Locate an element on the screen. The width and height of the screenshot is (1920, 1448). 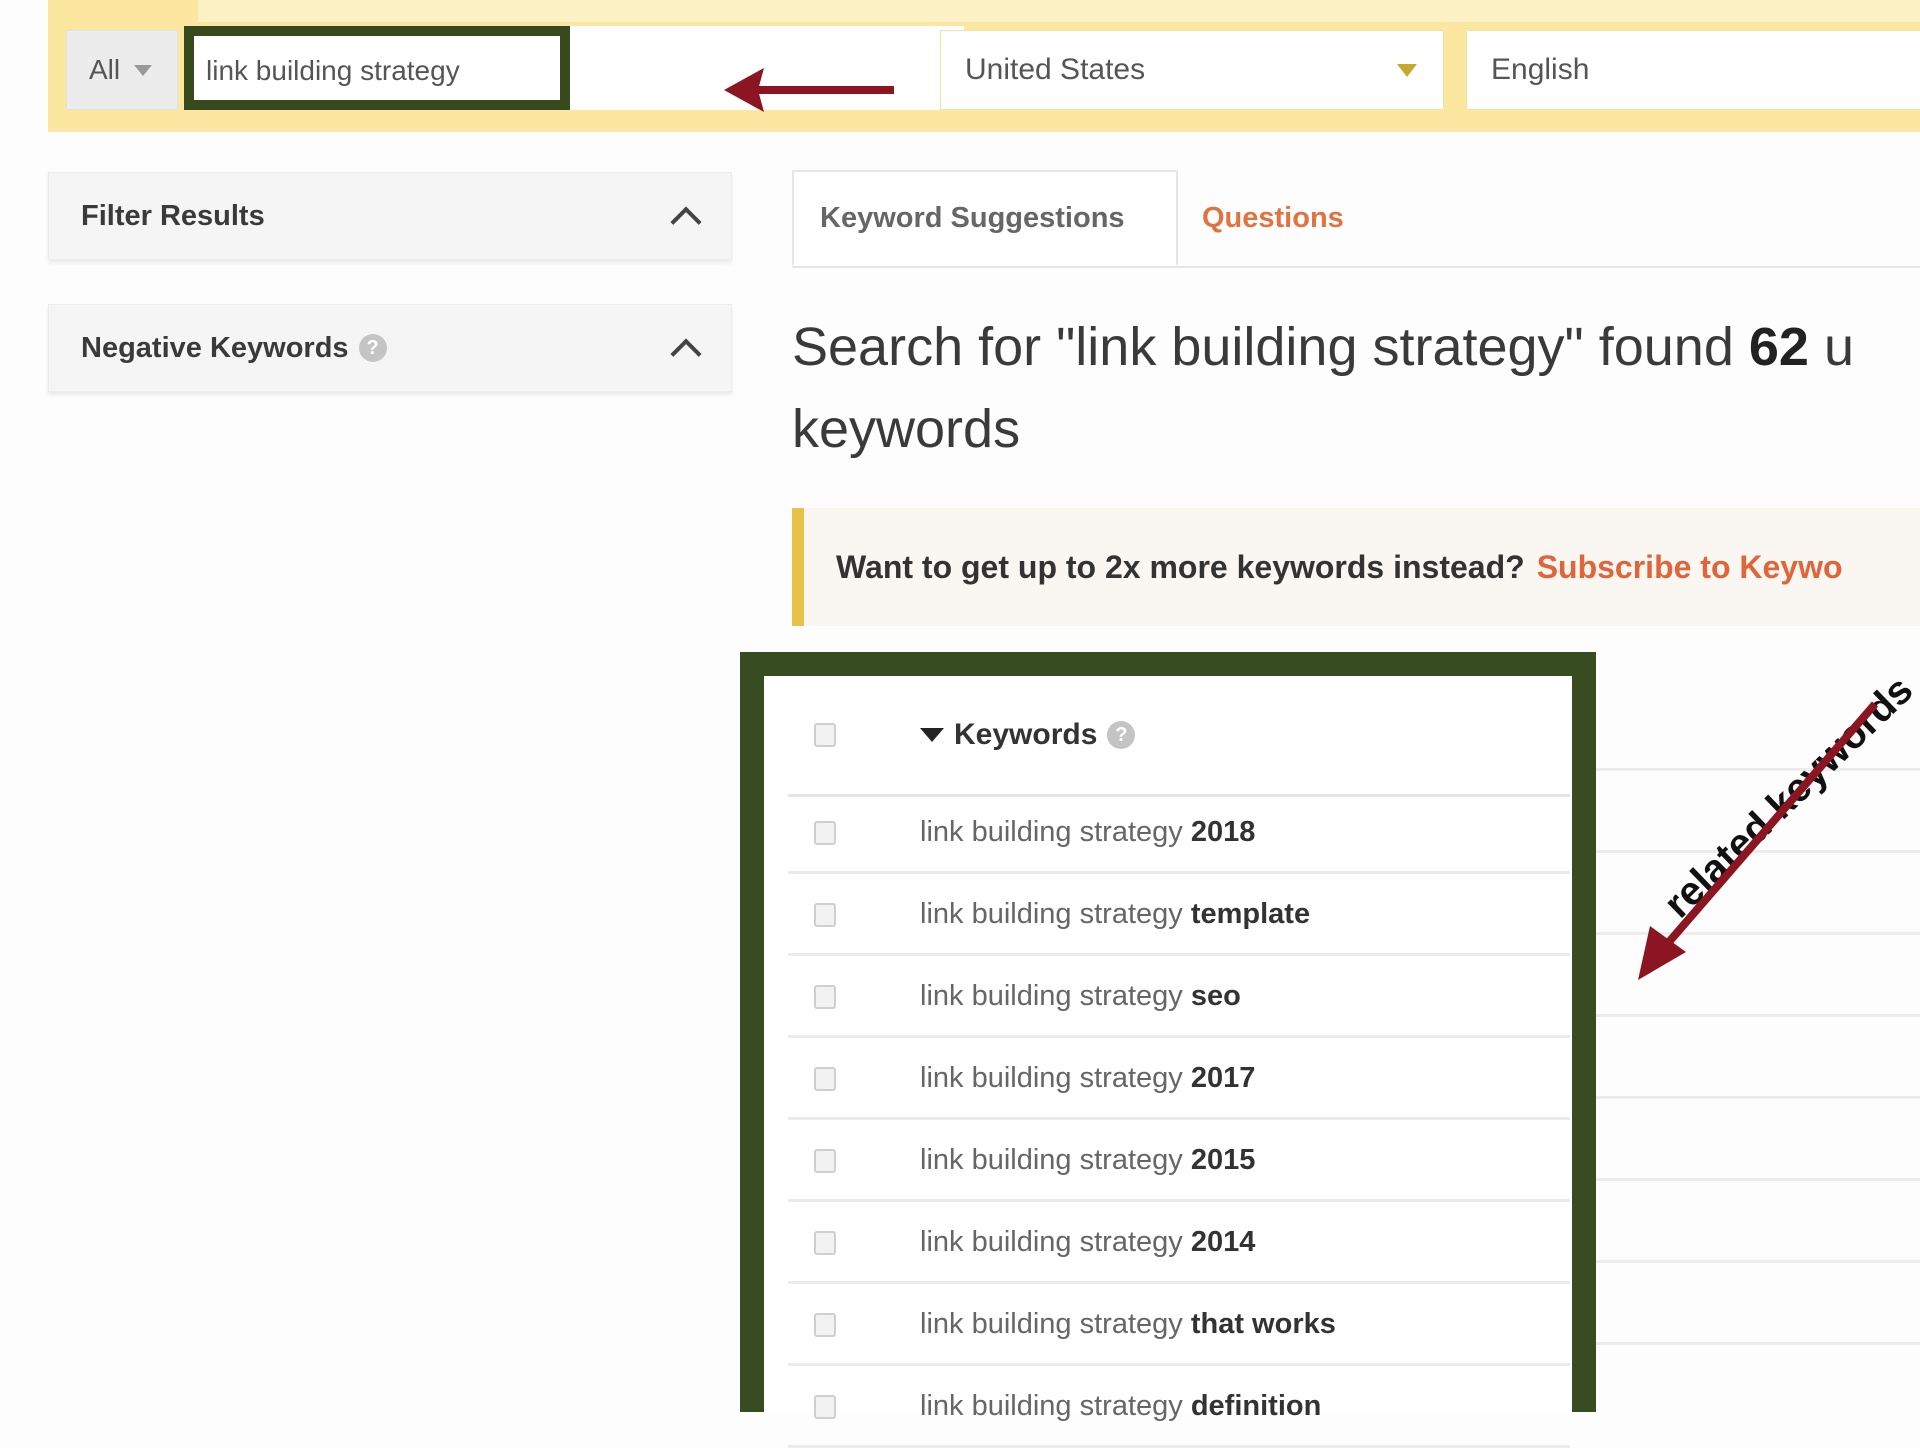
table-row: link building strategy 2014 is located at coordinates (1179, 1244).